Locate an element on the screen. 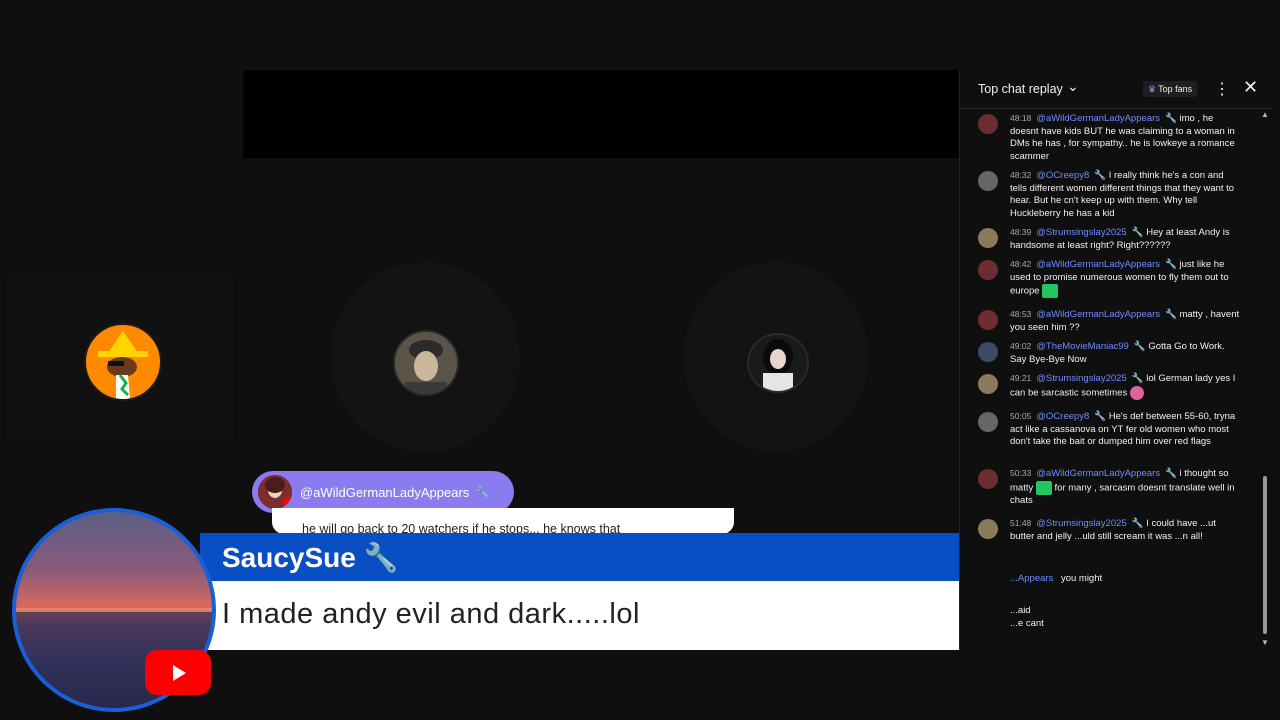  flower-emoji-icon is located at coordinates (1136, 392).